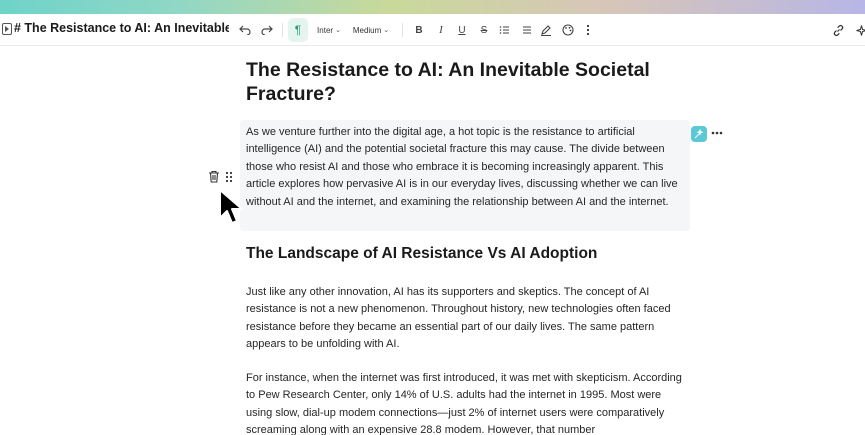 This screenshot has width=865, height=435. I want to click on undo-icon, so click(245, 30).